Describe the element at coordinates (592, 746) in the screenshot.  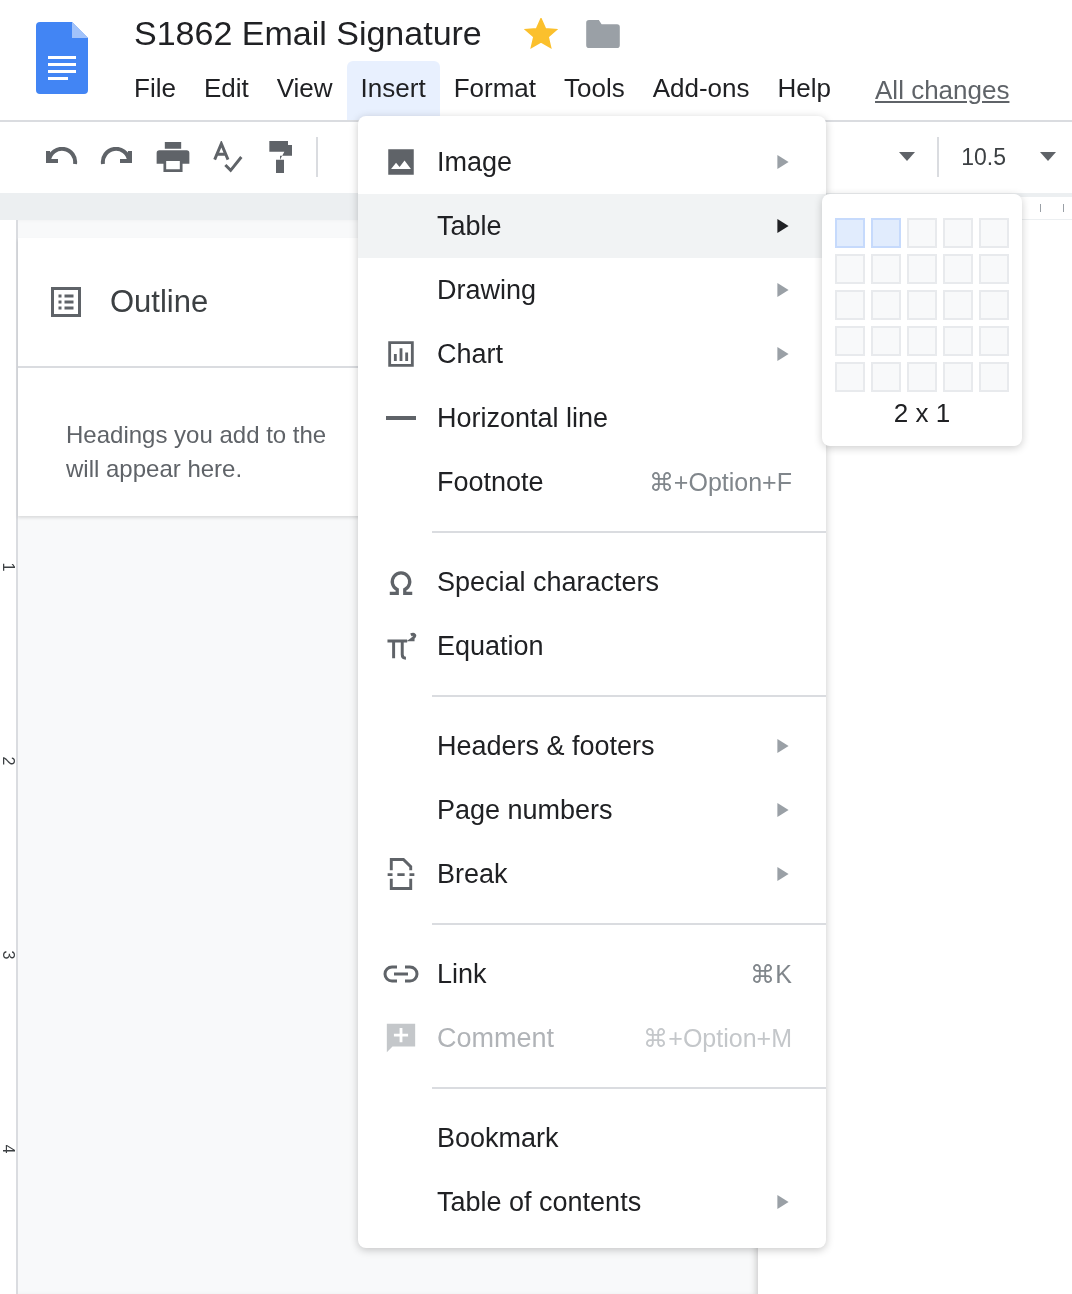
I see `menu-option: Headers & footers` at that location.